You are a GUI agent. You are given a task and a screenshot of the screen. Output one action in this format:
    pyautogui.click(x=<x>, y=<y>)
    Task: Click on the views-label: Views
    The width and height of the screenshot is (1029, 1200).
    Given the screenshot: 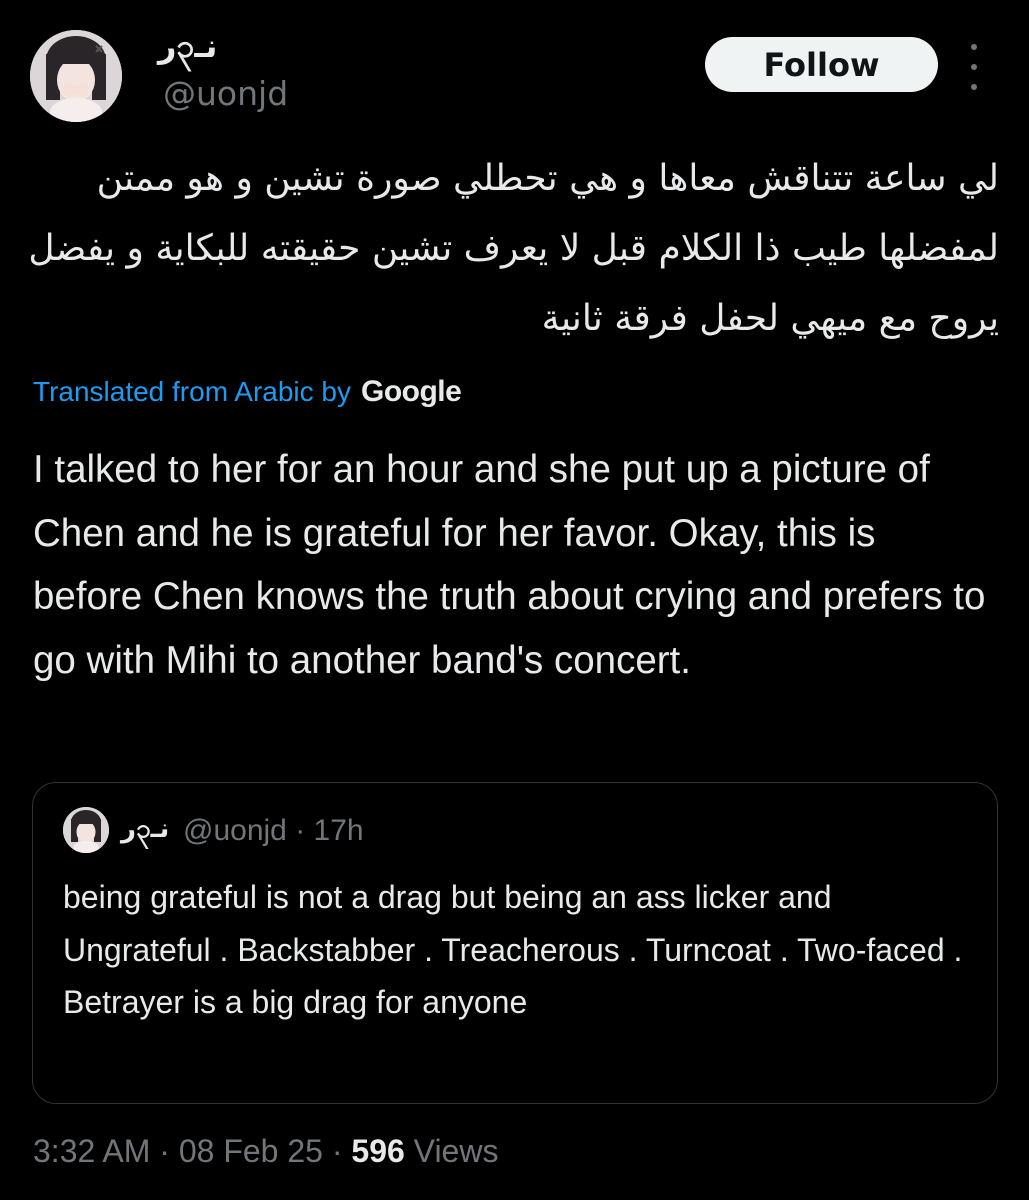 What is the action you would take?
    pyautogui.click(x=456, y=1151)
    